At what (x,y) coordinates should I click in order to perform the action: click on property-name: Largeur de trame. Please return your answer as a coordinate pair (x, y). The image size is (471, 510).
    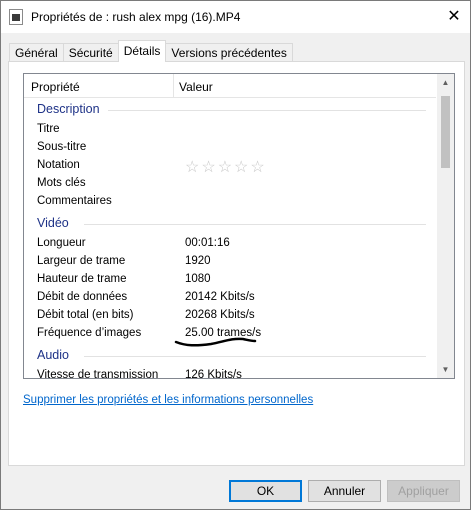
    Looking at the image, I should click on (81, 261).